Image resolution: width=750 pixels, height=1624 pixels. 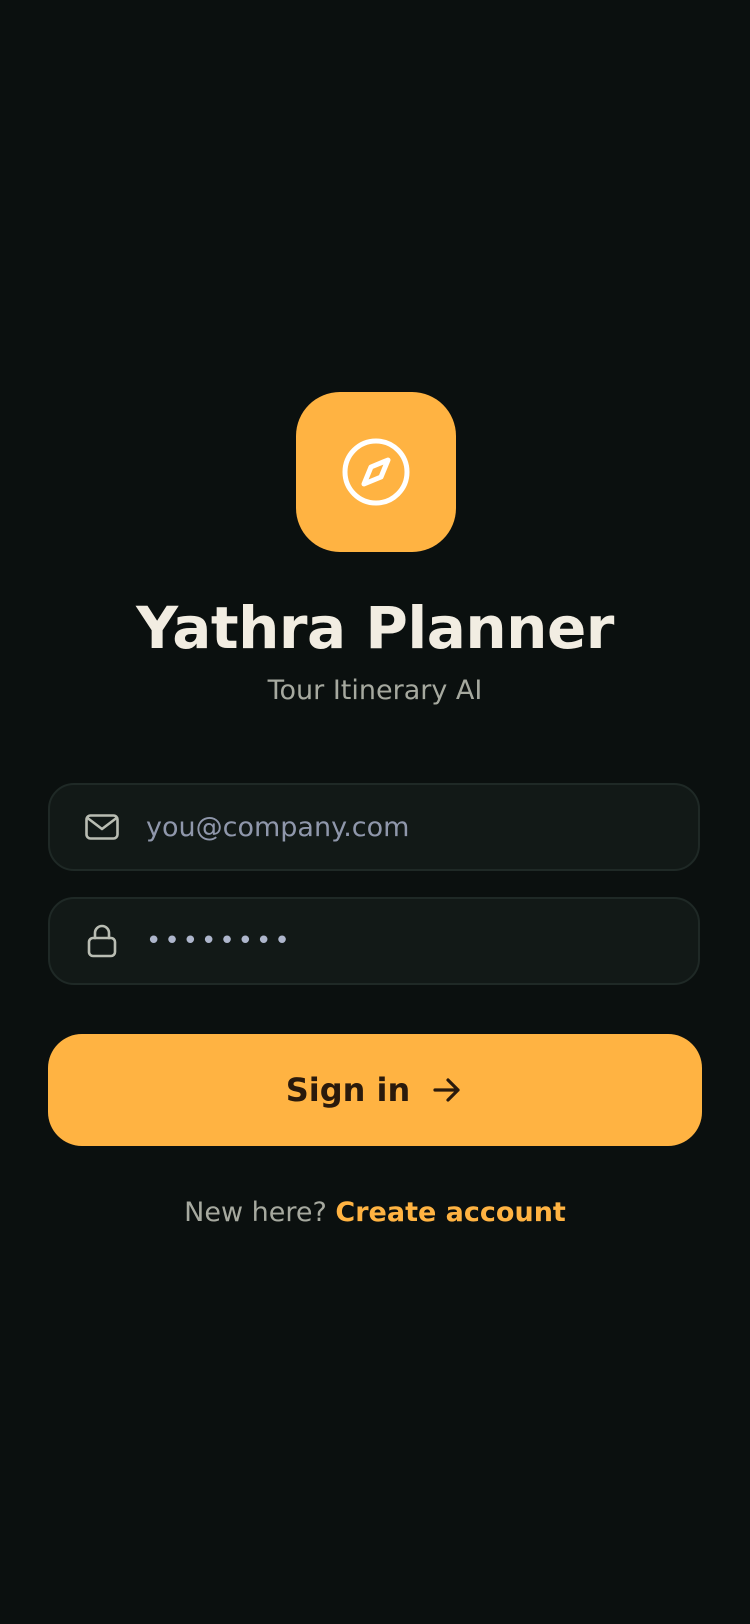 What do you see at coordinates (375, 628) in the screenshot?
I see `app-title: Yathra Planner` at bounding box center [375, 628].